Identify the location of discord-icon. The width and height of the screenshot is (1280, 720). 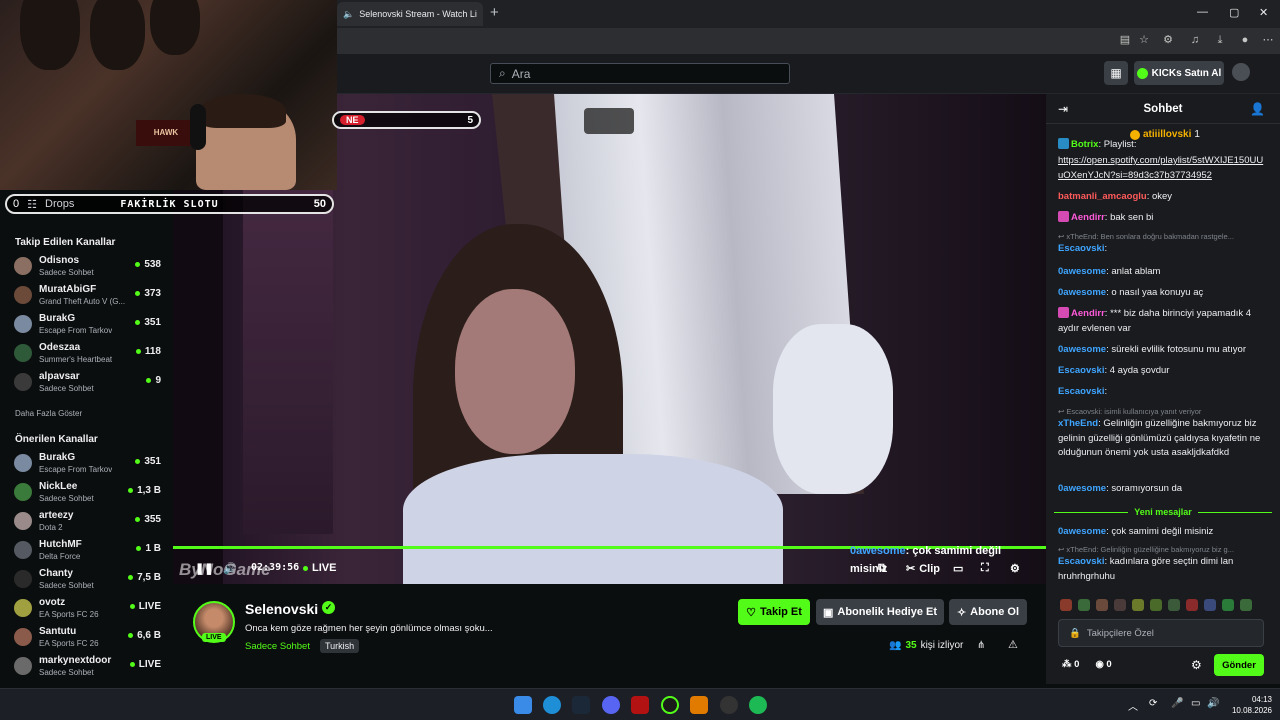
(611, 705).